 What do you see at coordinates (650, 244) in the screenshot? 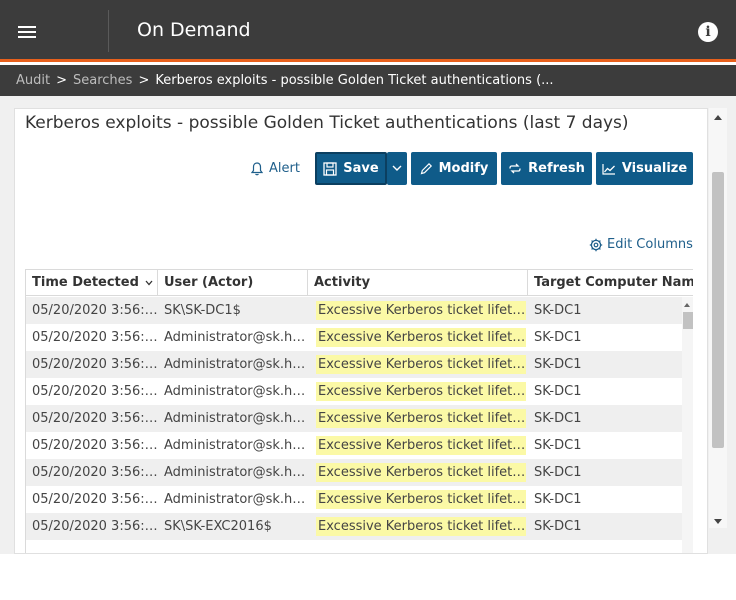
I see `edit-columns-label: Edit Columns` at bounding box center [650, 244].